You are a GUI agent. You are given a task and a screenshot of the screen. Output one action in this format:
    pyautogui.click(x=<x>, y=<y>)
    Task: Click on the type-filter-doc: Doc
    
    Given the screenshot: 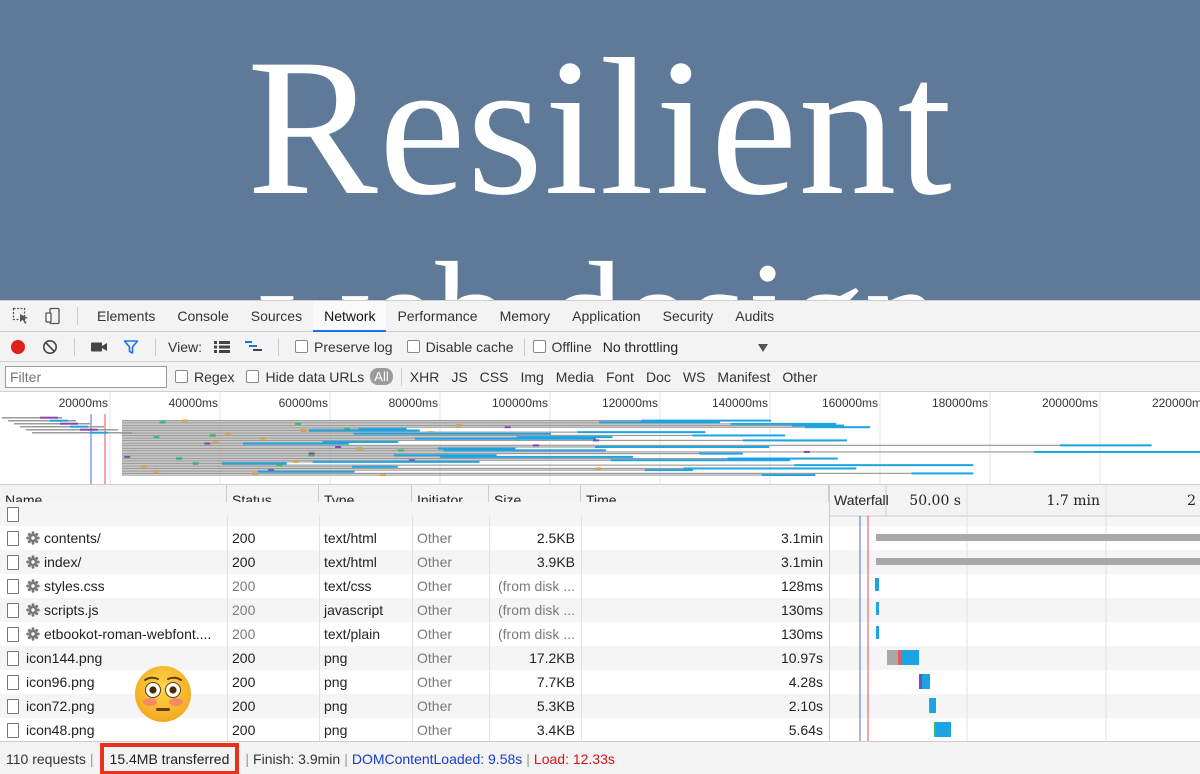 What is the action you would take?
    pyautogui.click(x=658, y=377)
    